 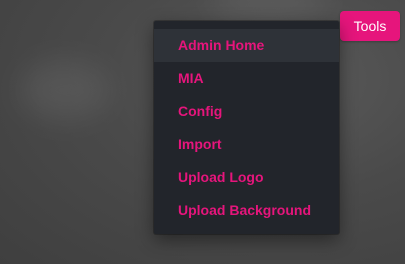 What do you see at coordinates (246, 144) in the screenshot?
I see `menu-item-import: Import` at bounding box center [246, 144].